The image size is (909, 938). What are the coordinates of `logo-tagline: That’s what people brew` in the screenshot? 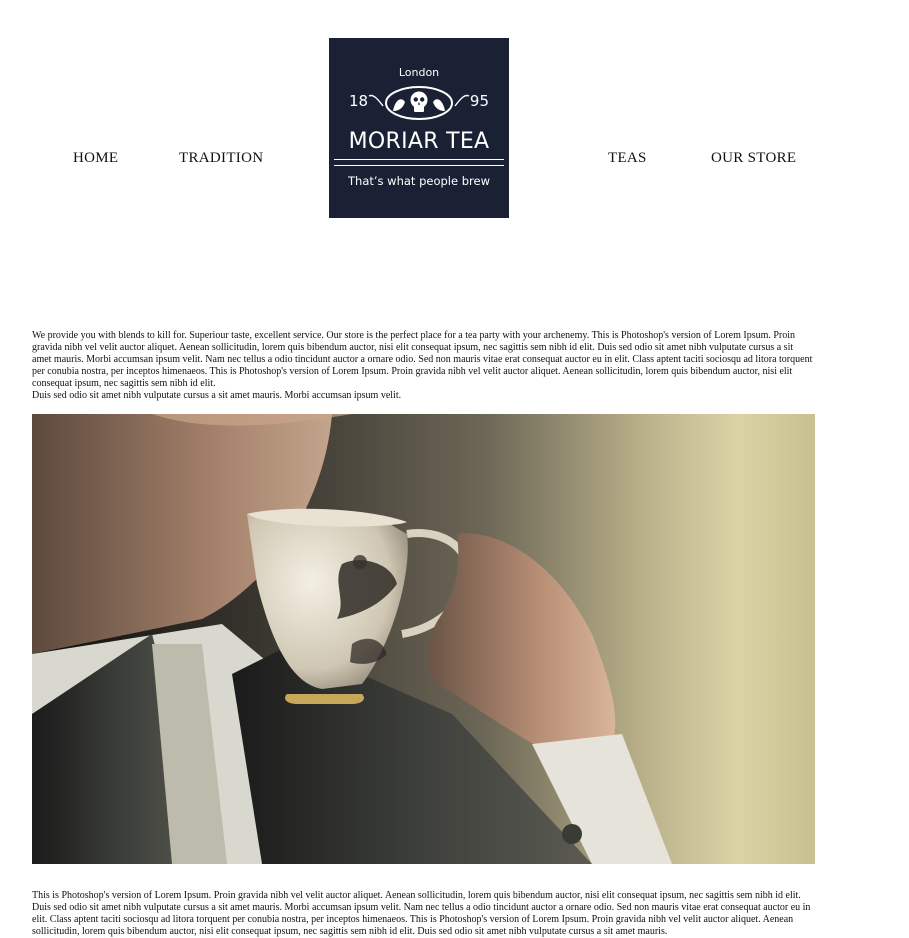 It's located at (419, 181).